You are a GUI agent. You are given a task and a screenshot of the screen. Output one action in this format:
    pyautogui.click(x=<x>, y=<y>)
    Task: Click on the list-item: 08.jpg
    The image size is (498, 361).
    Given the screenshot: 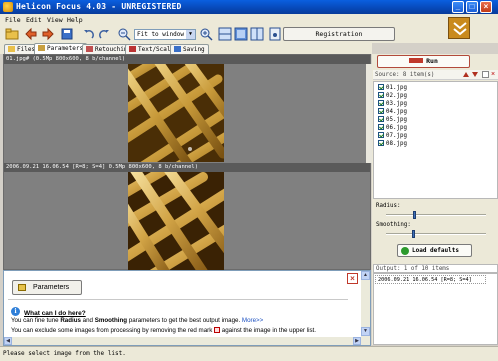 What is the action you would take?
    pyautogui.click(x=392, y=144)
    